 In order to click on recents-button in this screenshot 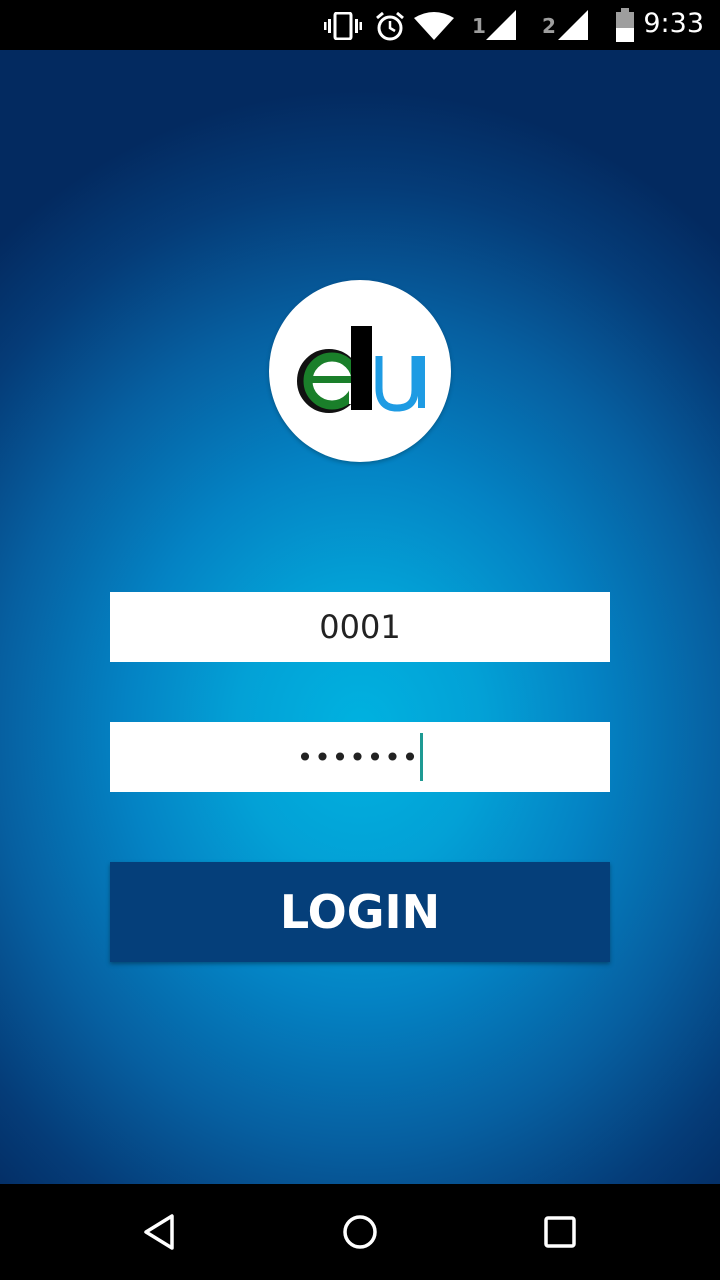, I will do `click(560, 1232)`.